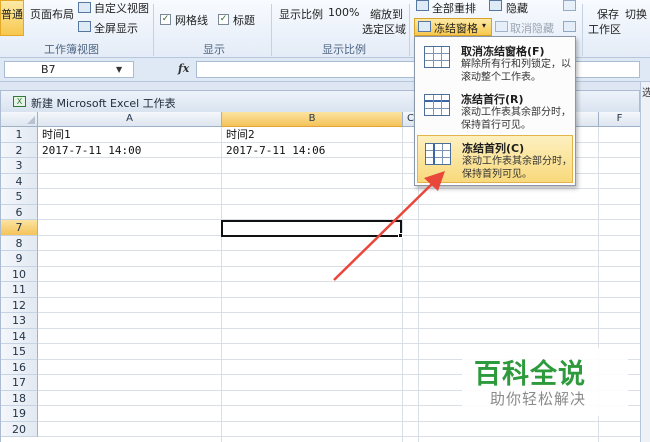  I want to click on gridlines-checkbox: ✓, so click(165, 19).